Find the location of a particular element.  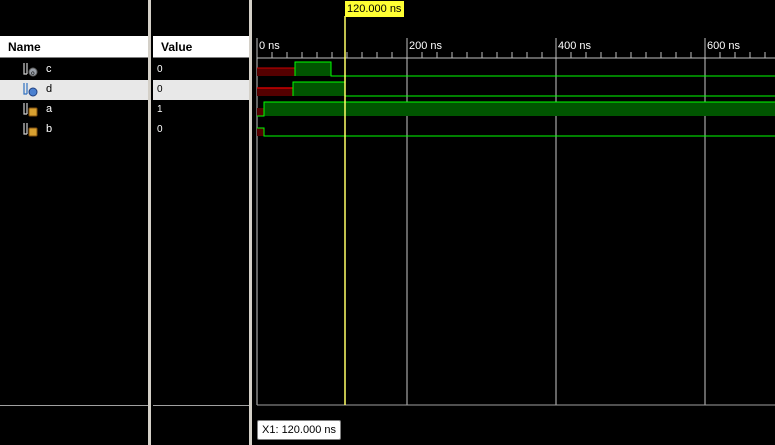

signal-row-c: o c is located at coordinates (74, 70).